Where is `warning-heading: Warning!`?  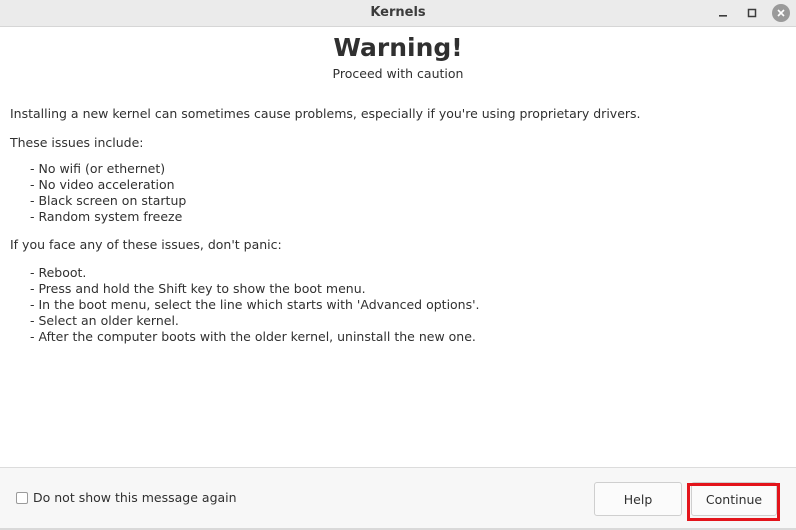
warning-heading: Warning! is located at coordinates (398, 47).